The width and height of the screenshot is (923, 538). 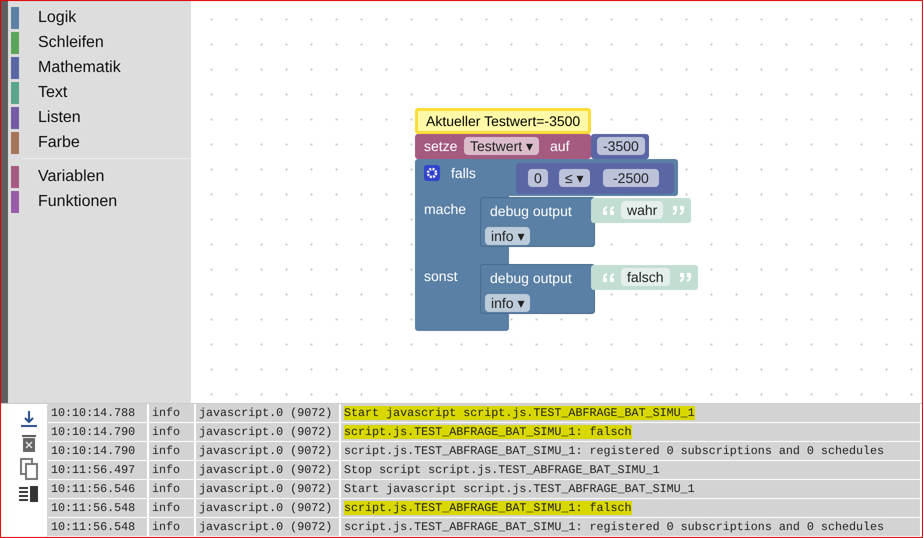 What do you see at coordinates (99, 176) in the screenshot?
I see `category-item: Variablen` at bounding box center [99, 176].